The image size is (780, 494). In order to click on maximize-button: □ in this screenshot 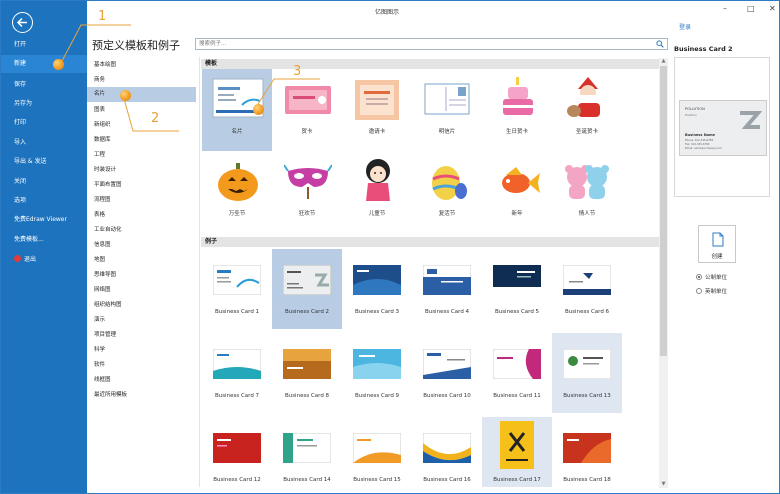, I will do `click(751, 8)`.